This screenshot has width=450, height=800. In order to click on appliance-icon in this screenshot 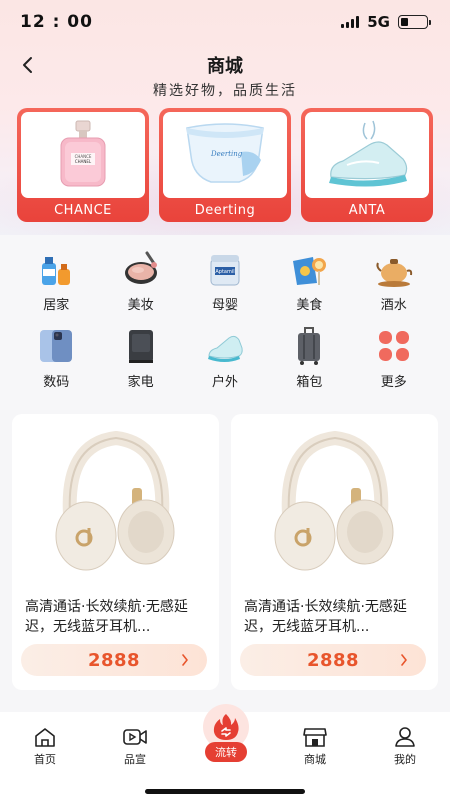, I will do `click(141, 346)`.